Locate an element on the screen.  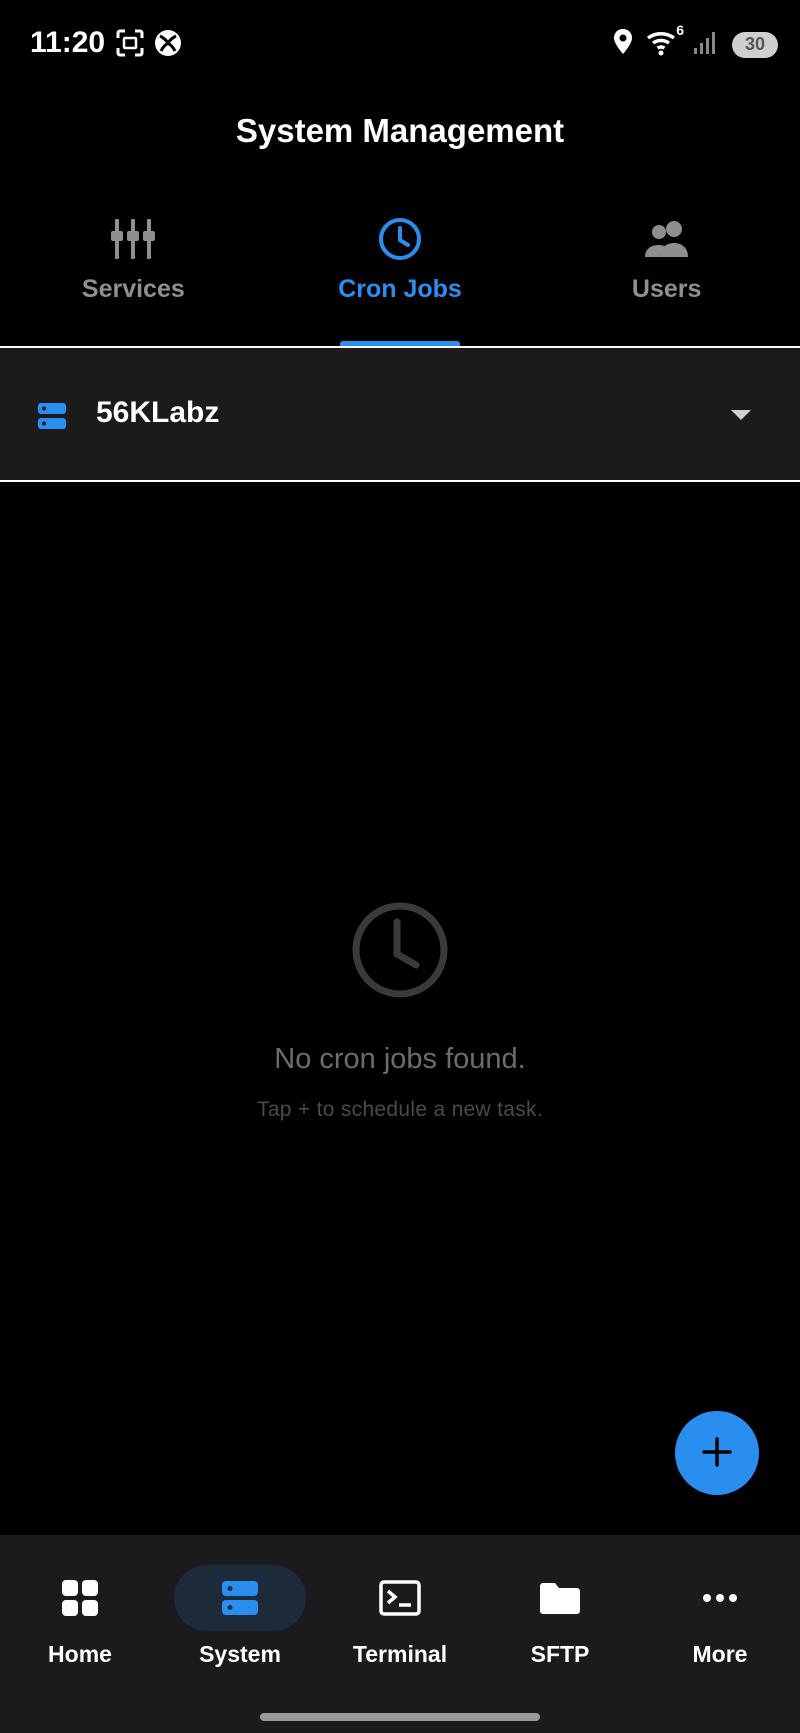
nav-terminal: Terminal is located at coordinates (400, 1616).